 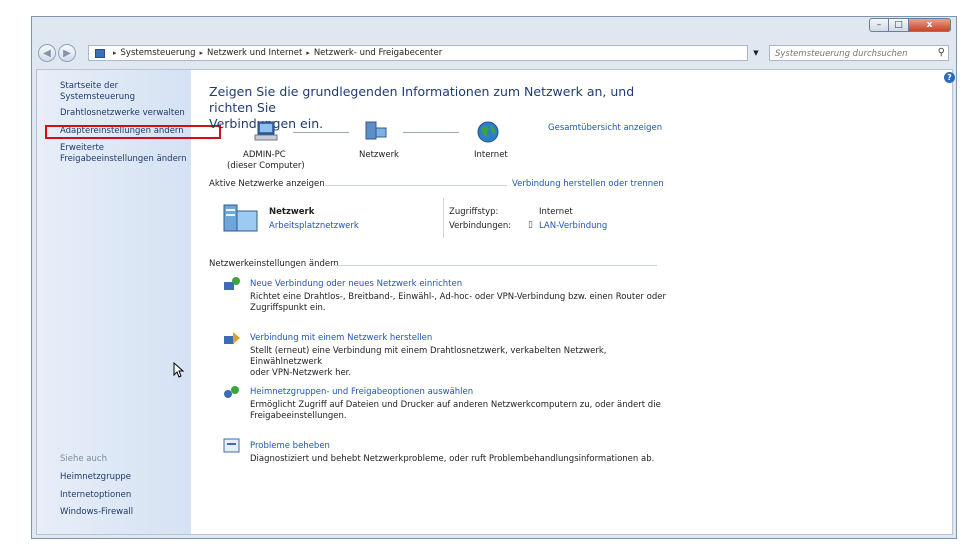 I want to click on maximize-button: □, so click(x=899, y=25).